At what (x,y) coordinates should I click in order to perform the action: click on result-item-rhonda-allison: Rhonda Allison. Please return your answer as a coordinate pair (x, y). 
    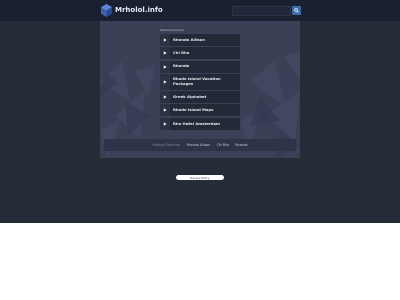
    Looking at the image, I should click on (200, 40).